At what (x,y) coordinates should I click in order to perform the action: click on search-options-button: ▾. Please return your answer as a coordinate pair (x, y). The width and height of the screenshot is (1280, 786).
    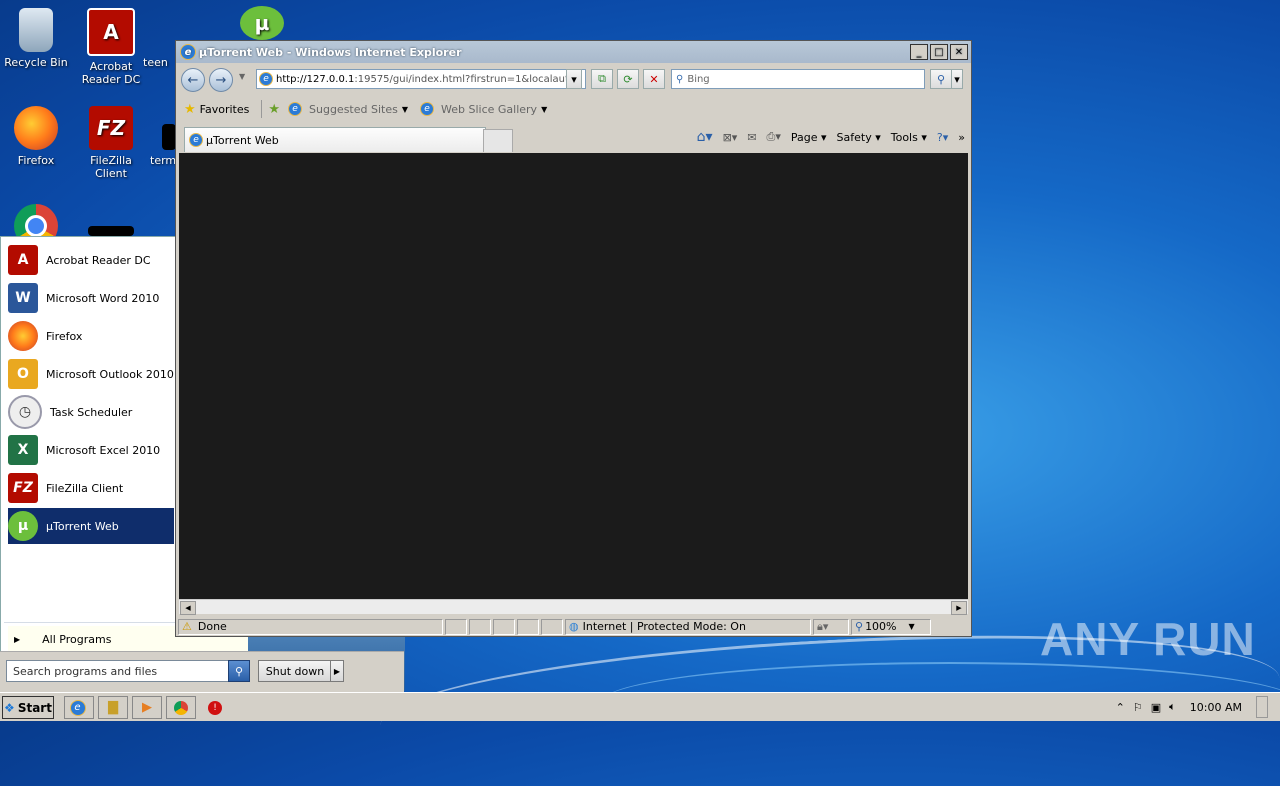
    Looking at the image, I should click on (957, 79).